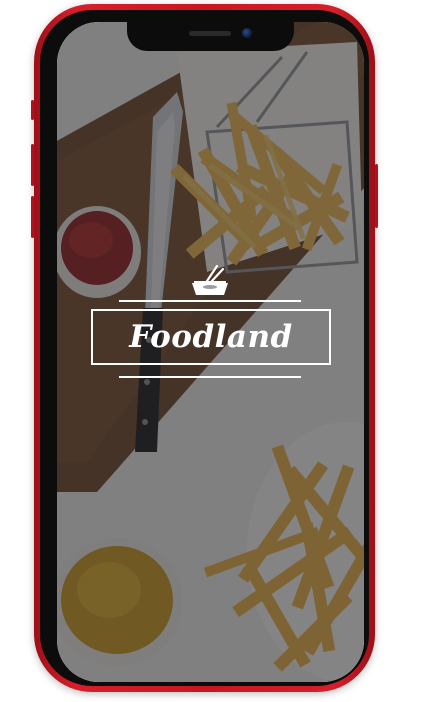  What do you see at coordinates (32, 110) in the screenshot?
I see `phone-side-button` at bounding box center [32, 110].